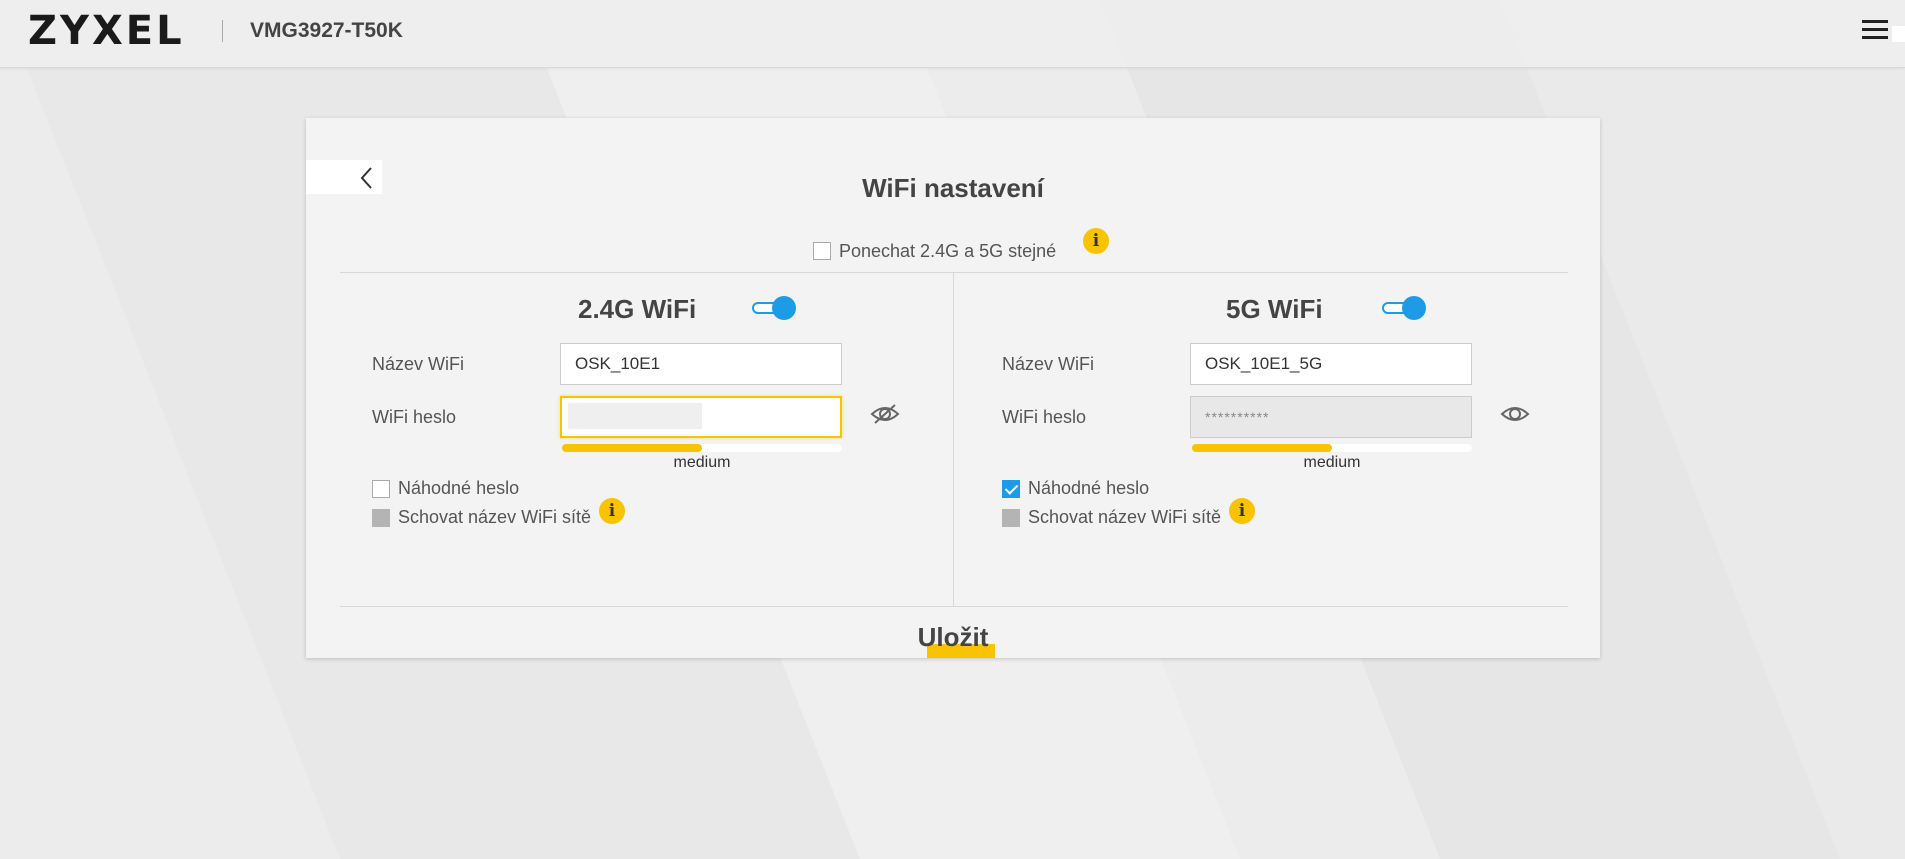 Image resolution: width=1905 pixels, height=859 pixels. Describe the element at coordinates (381, 517) in the screenshot. I see `wifi-24-hide-ssid-checkbox` at that location.